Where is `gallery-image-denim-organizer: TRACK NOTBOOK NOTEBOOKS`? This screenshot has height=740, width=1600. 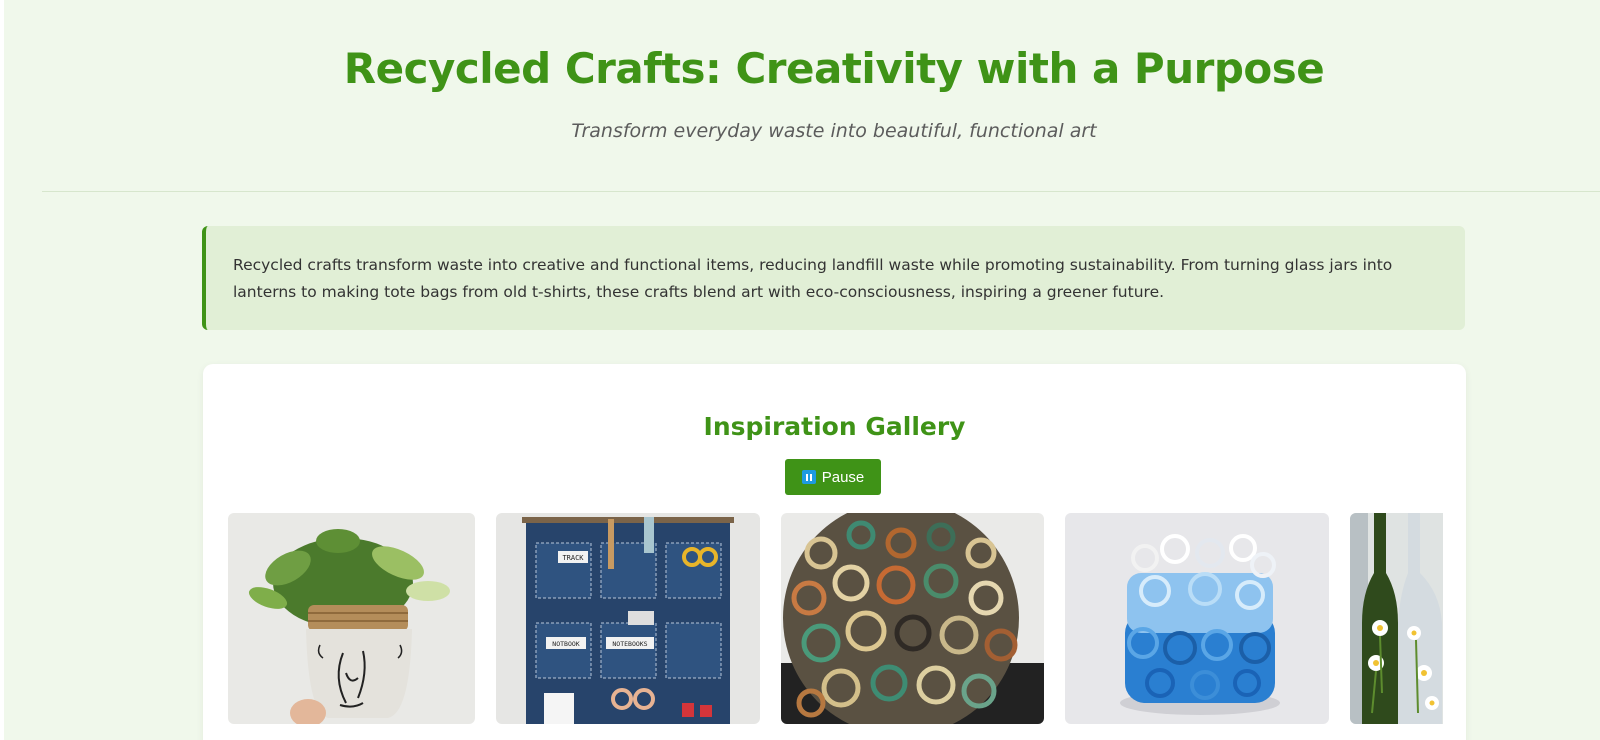 gallery-image-denim-organizer: TRACK NOTBOOK NOTEBOOKS is located at coordinates (628, 618).